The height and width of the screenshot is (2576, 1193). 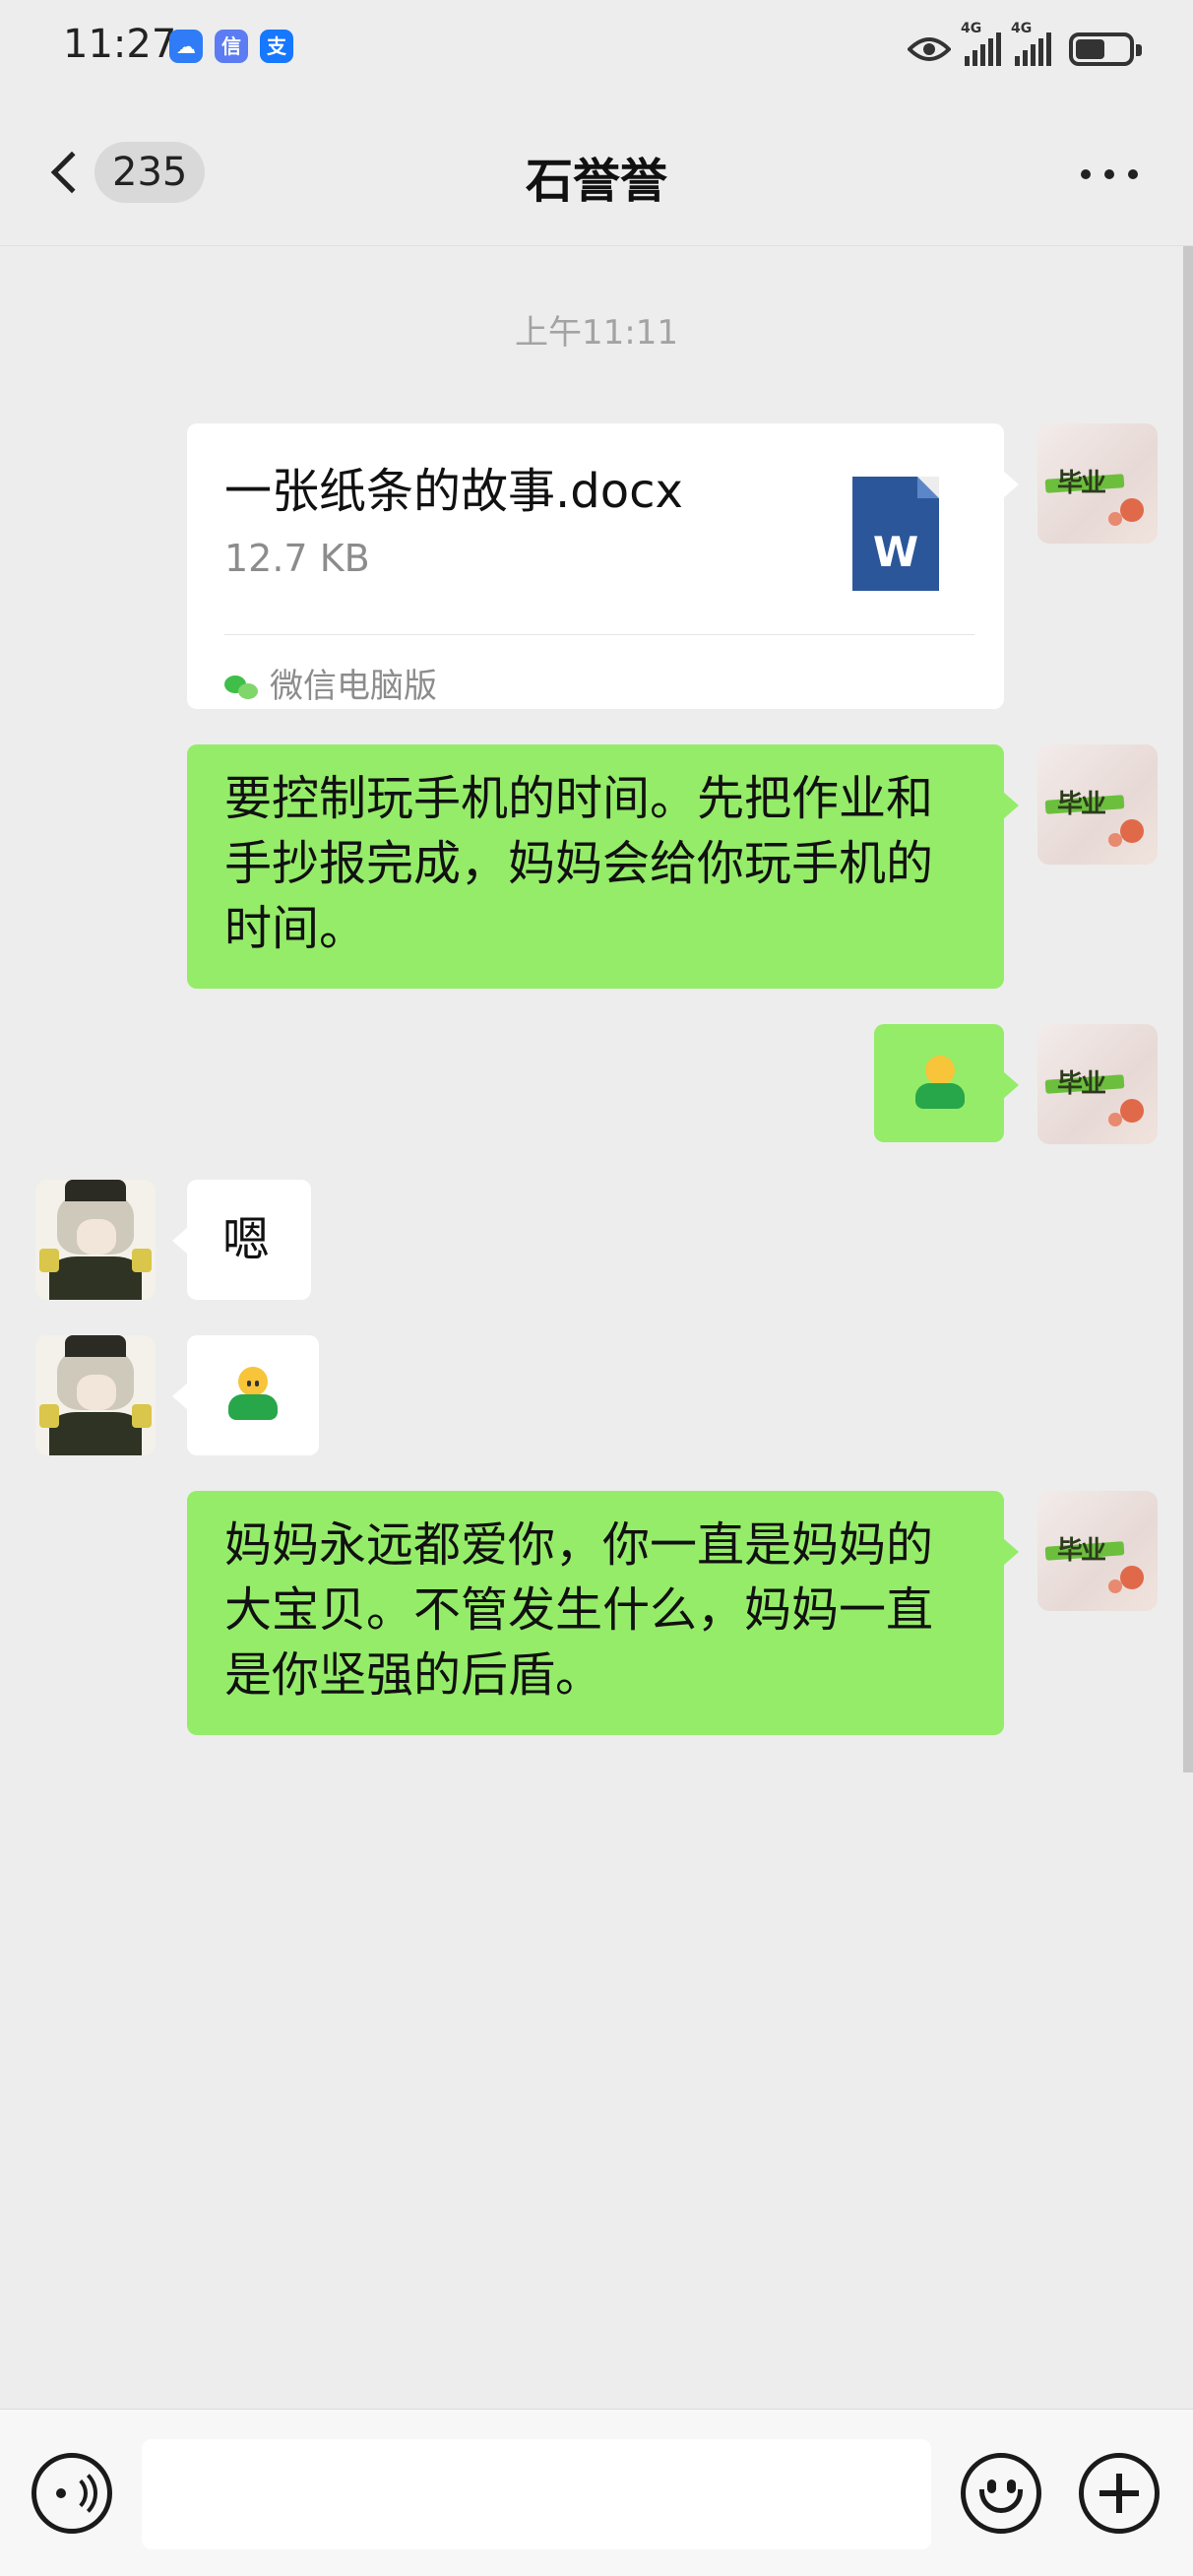 I want to click on voice-input-button, so click(x=71, y=2493).